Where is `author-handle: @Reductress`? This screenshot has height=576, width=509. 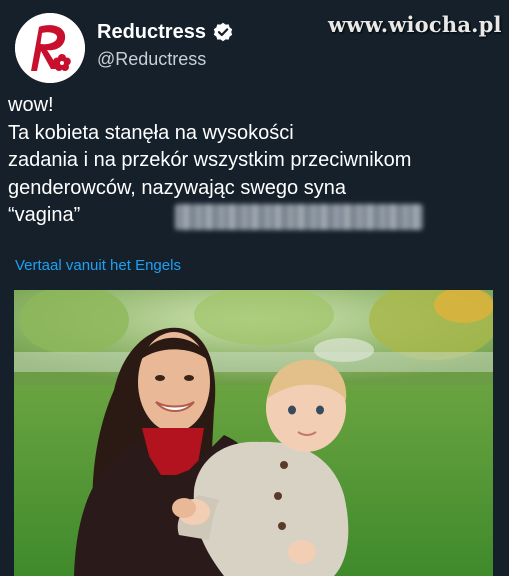 author-handle: @Reductress is located at coordinates (151, 59).